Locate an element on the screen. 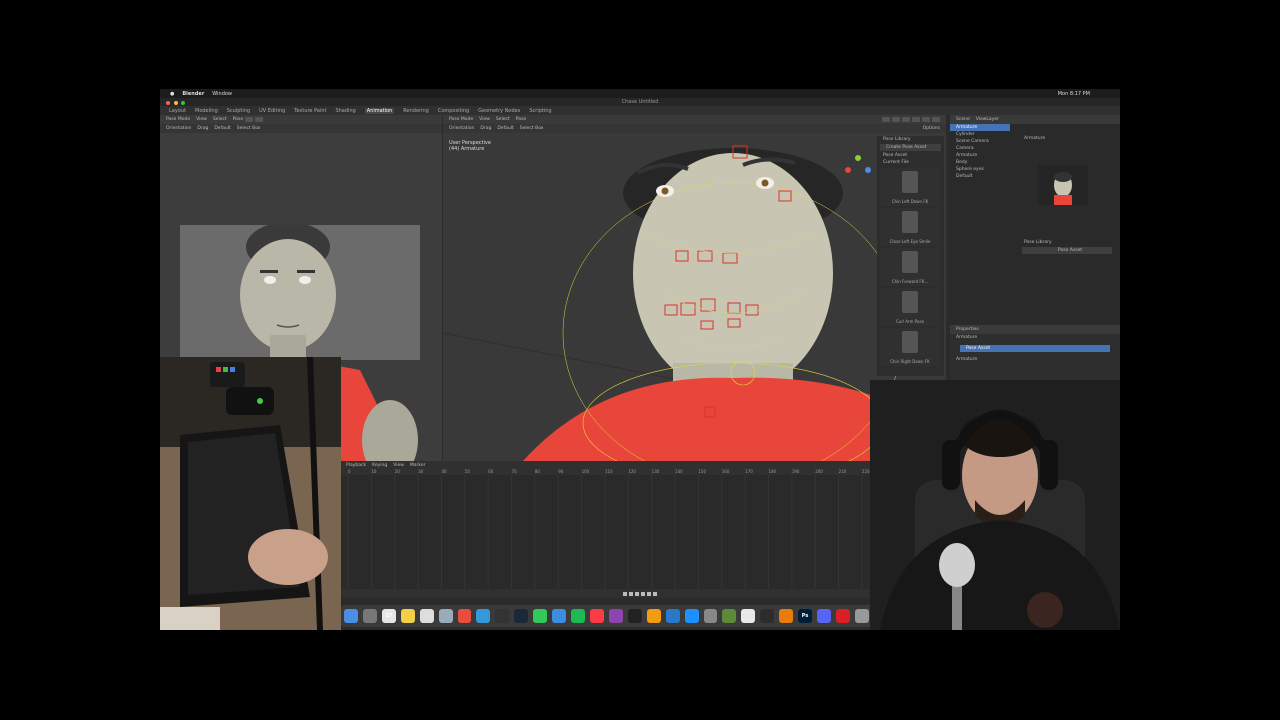 Image resolution: width=1280 pixels, height=720 pixels. gizmo-z-icon is located at coordinates (868, 170).